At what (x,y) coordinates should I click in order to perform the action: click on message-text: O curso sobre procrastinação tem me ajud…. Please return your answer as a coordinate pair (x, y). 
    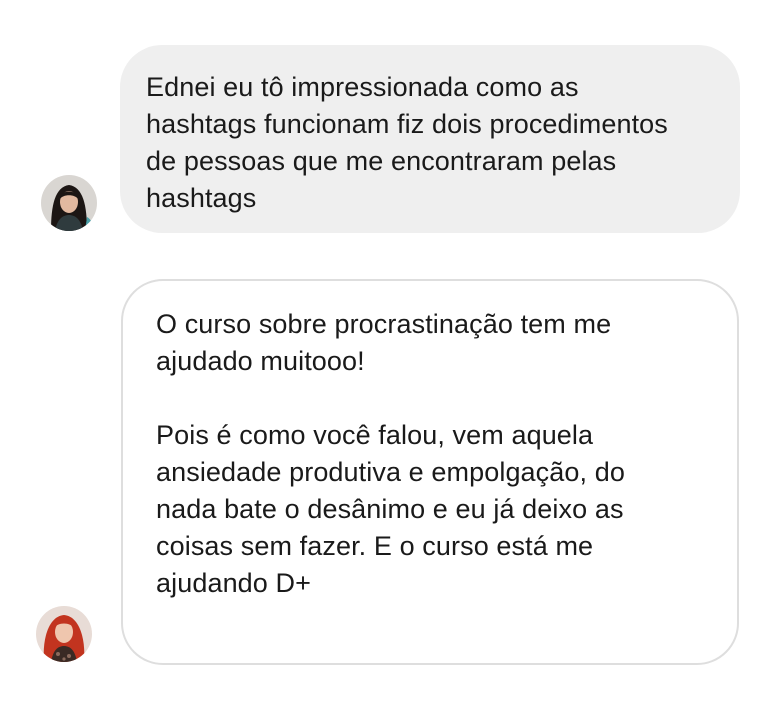
    Looking at the image, I should click on (384, 342).